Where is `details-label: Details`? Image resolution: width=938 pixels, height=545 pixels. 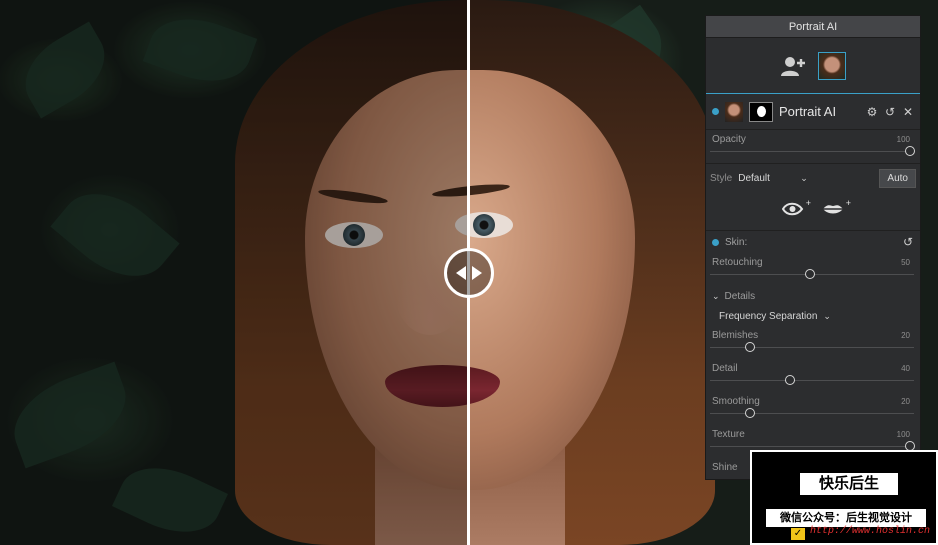
details-label: Details is located at coordinates (740, 296).